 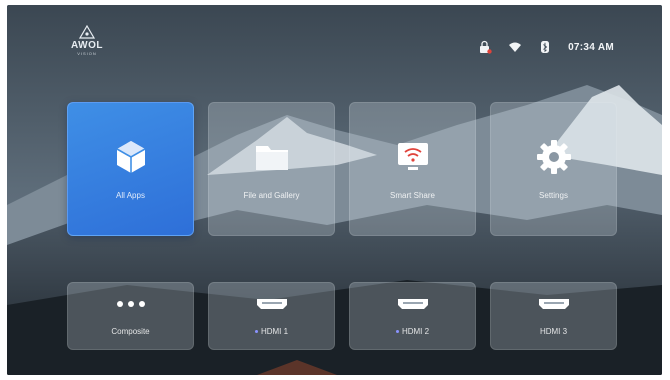 I want to click on input-label: HDMI 3, so click(x=553, y=331).